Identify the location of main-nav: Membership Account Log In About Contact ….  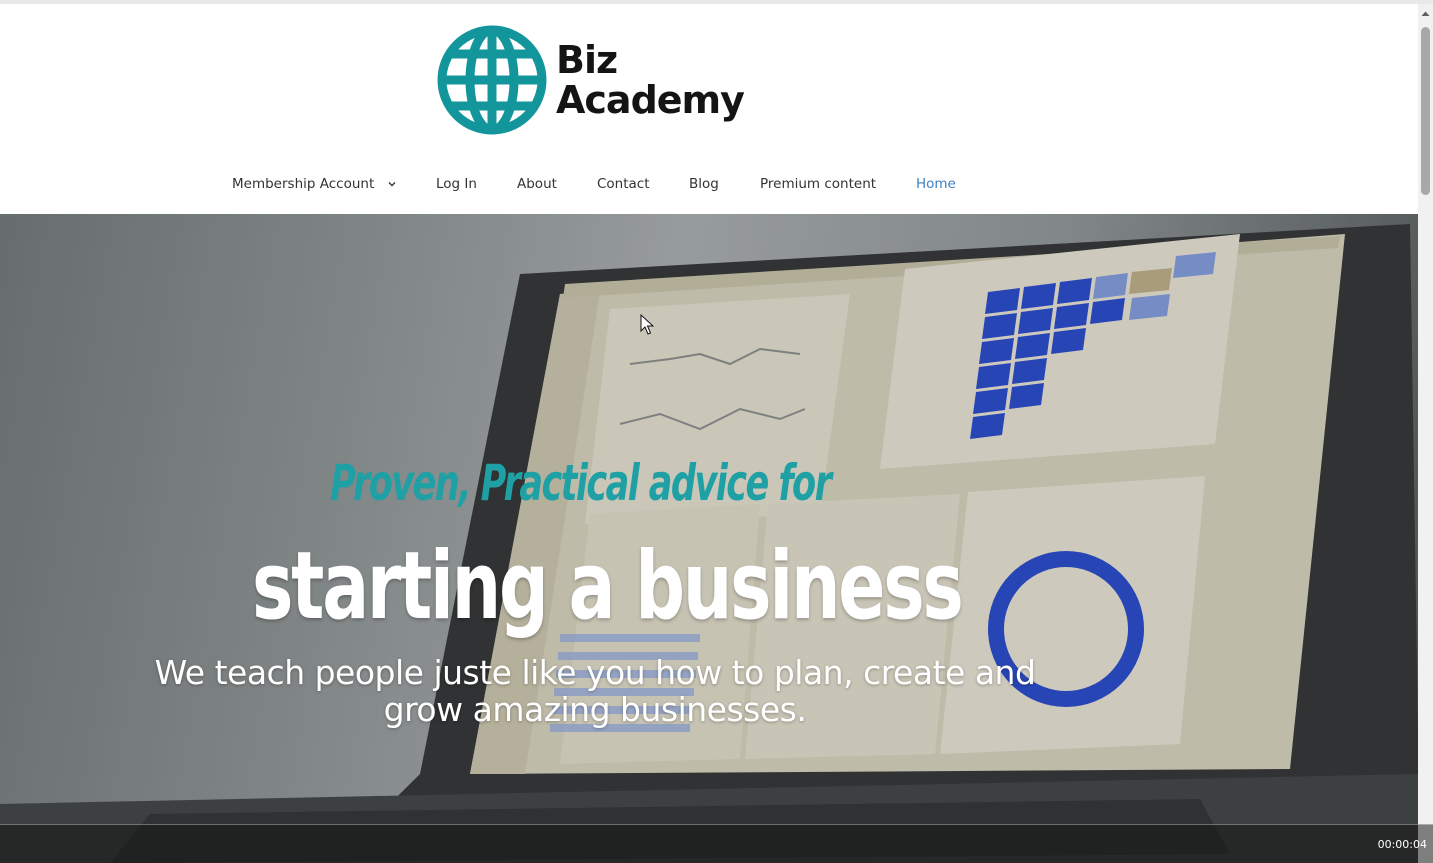
(709, 184).